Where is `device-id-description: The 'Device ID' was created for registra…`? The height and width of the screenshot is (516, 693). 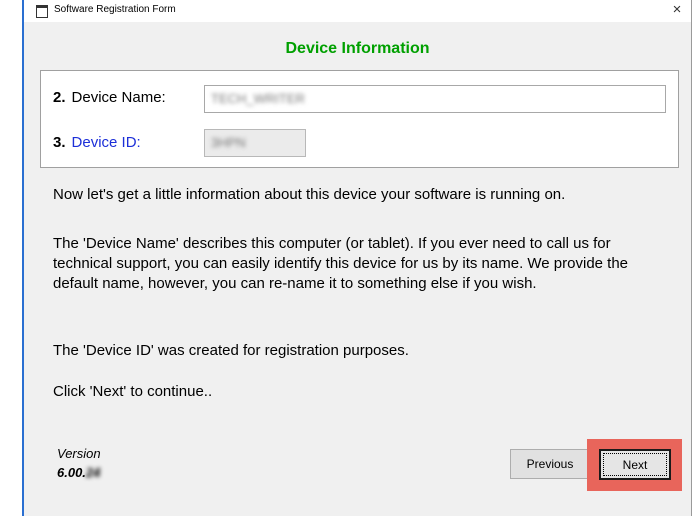
device-id-description: The 'Device ID' was created for registra… is located at coordinates (231, 350).